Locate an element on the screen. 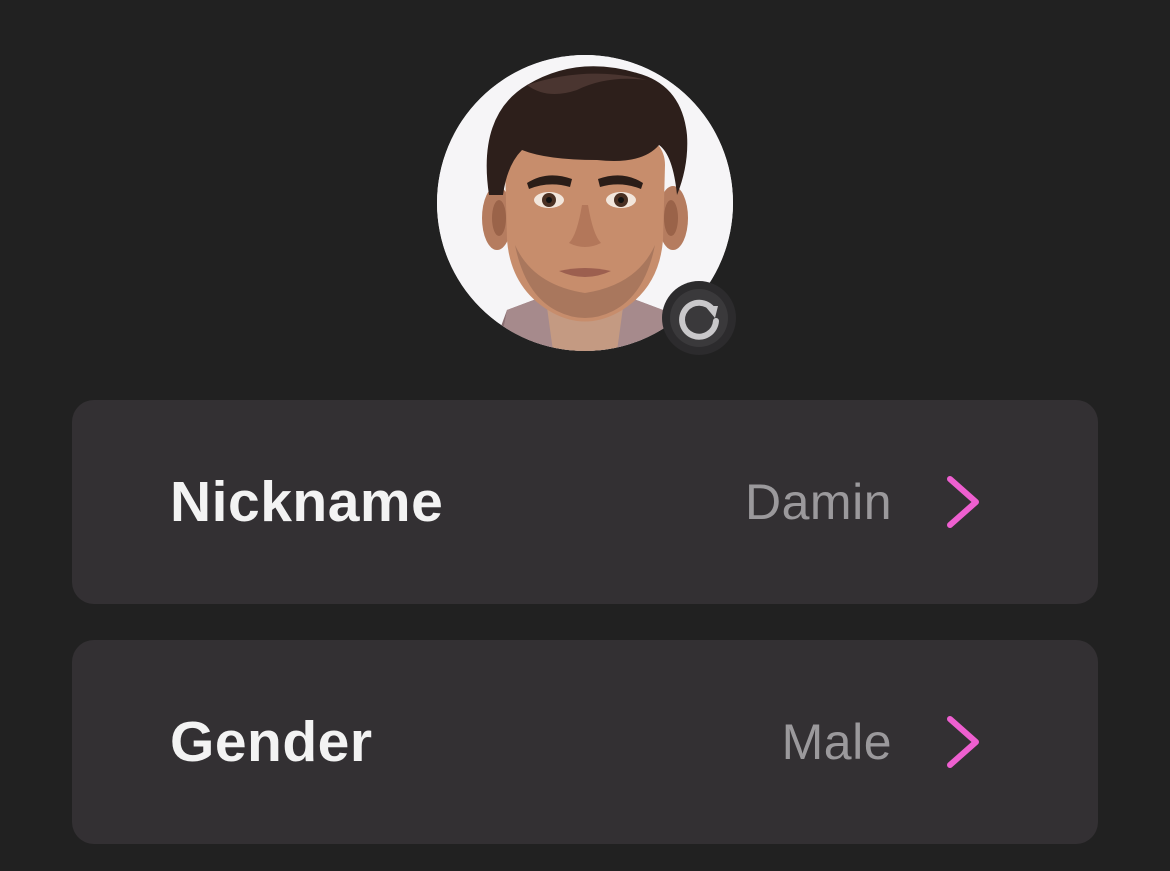  refresh-icon is located at coordinates (699, 318).